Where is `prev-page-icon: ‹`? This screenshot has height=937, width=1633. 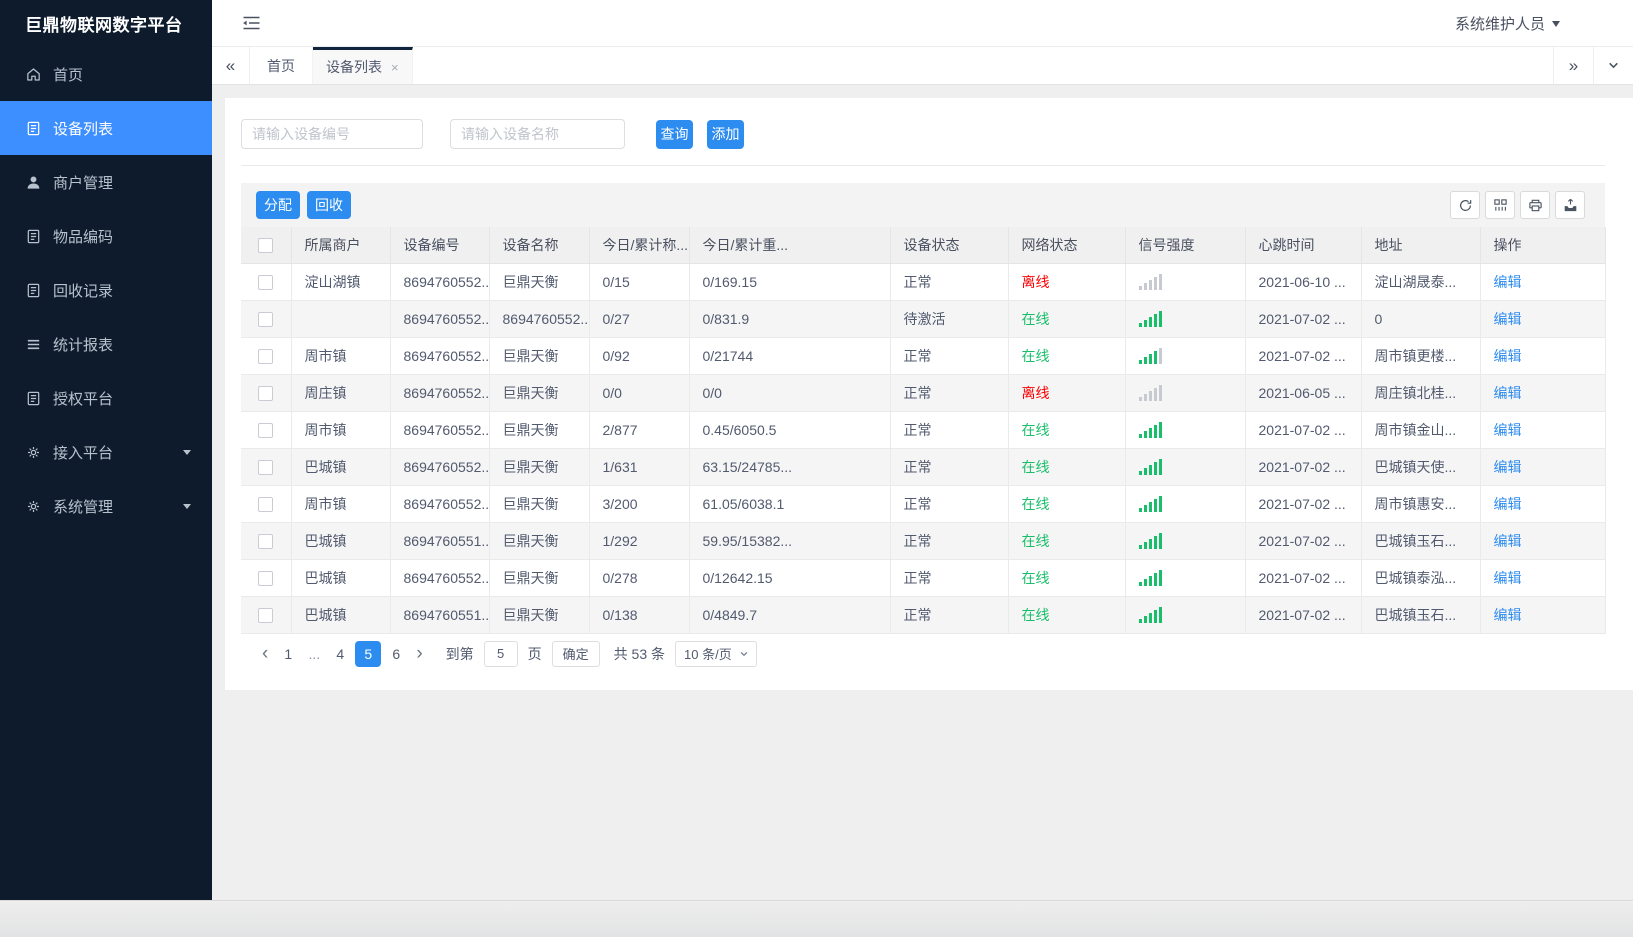
prev-page-icon: ‹ is located at coordinates (265, 653).